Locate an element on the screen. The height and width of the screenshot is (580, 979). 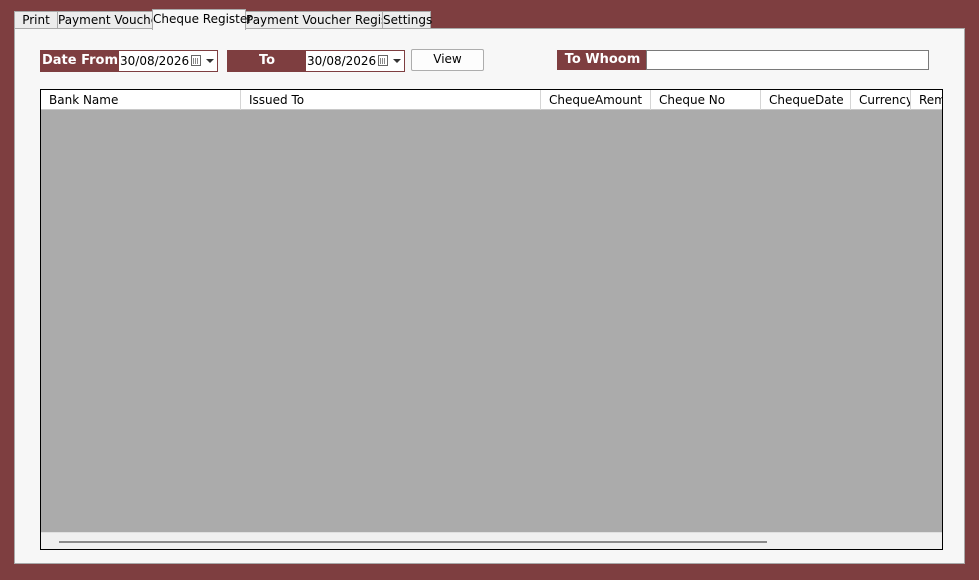
to-whoom-input is located at coordinates (787, 60).